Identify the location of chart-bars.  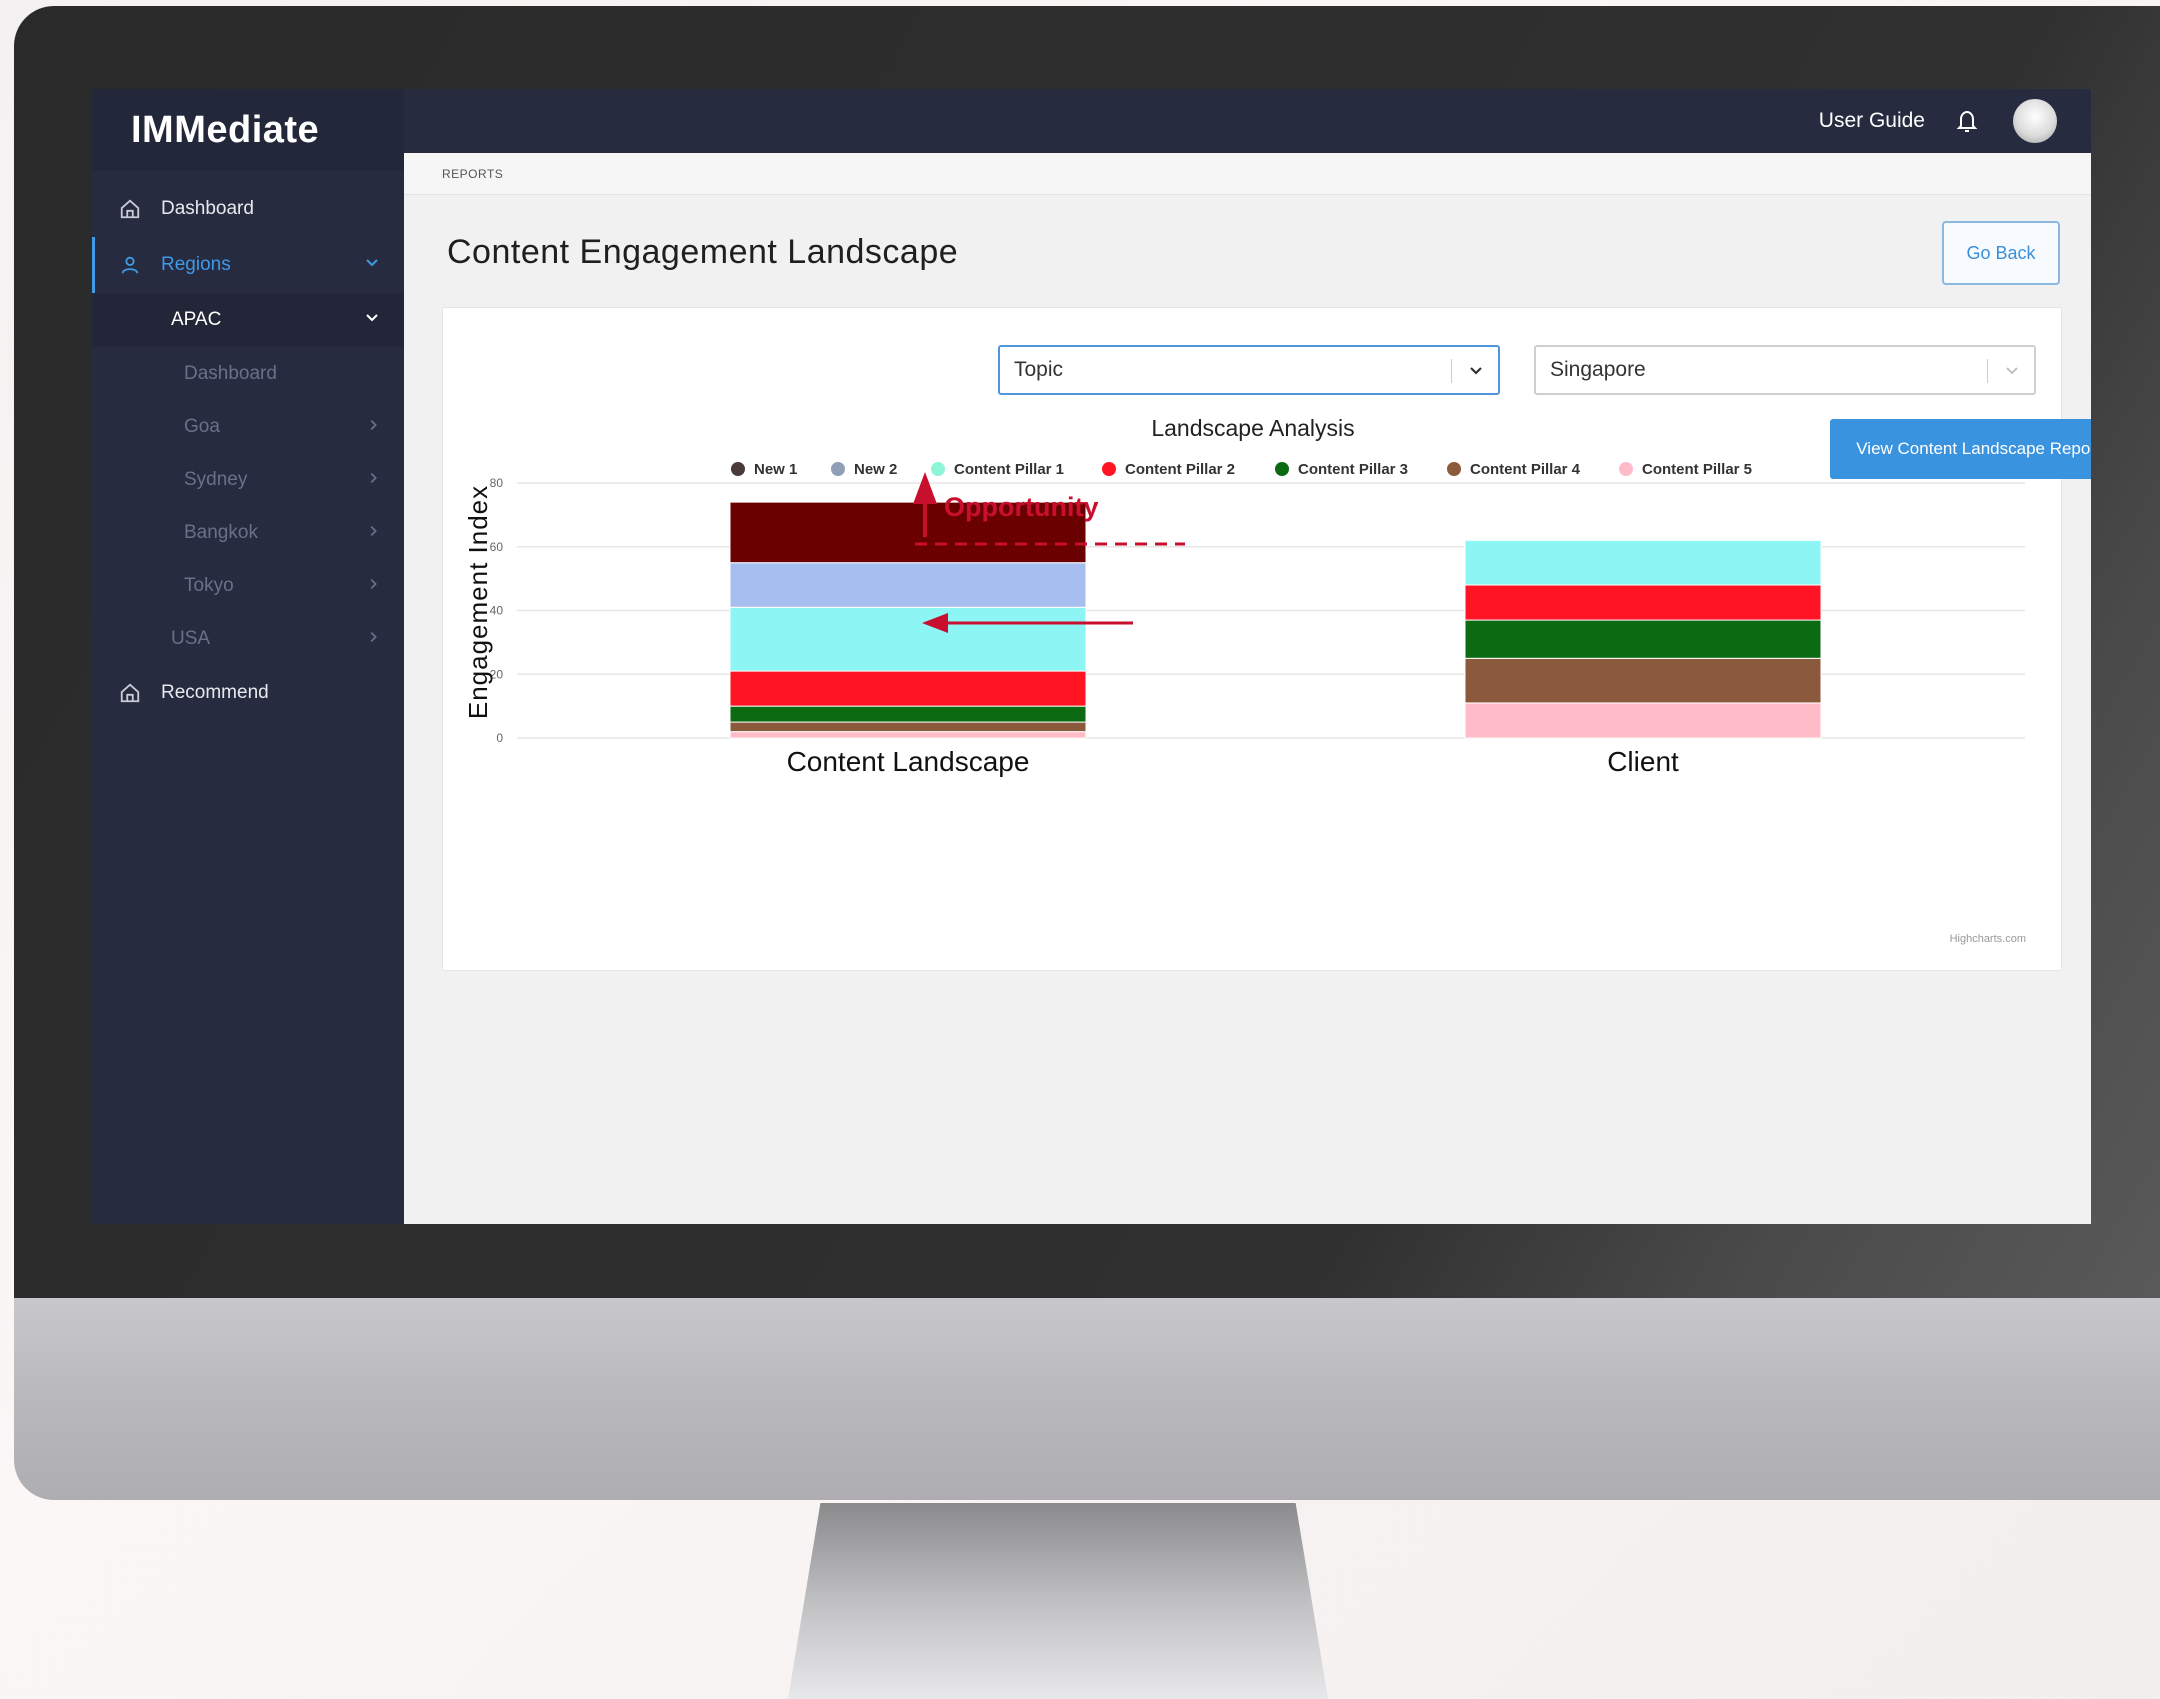
(1275, 620).